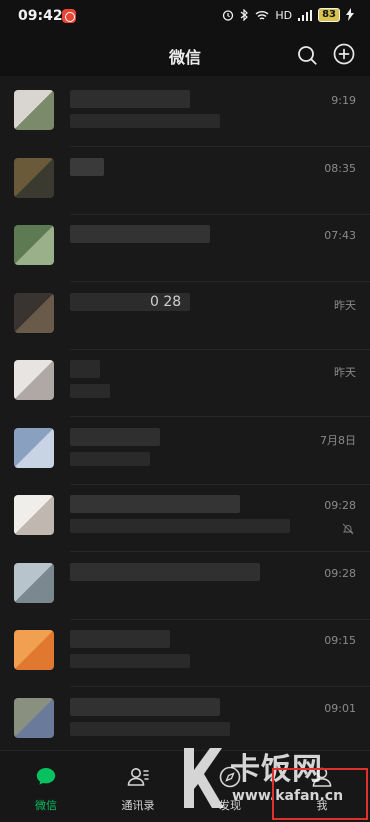 Image resolution: width=370 pixels, height=822 pixels. Describe the element at coordinates (343, 100) in the screenshot. I see `chat-time: 9:19` at that location.